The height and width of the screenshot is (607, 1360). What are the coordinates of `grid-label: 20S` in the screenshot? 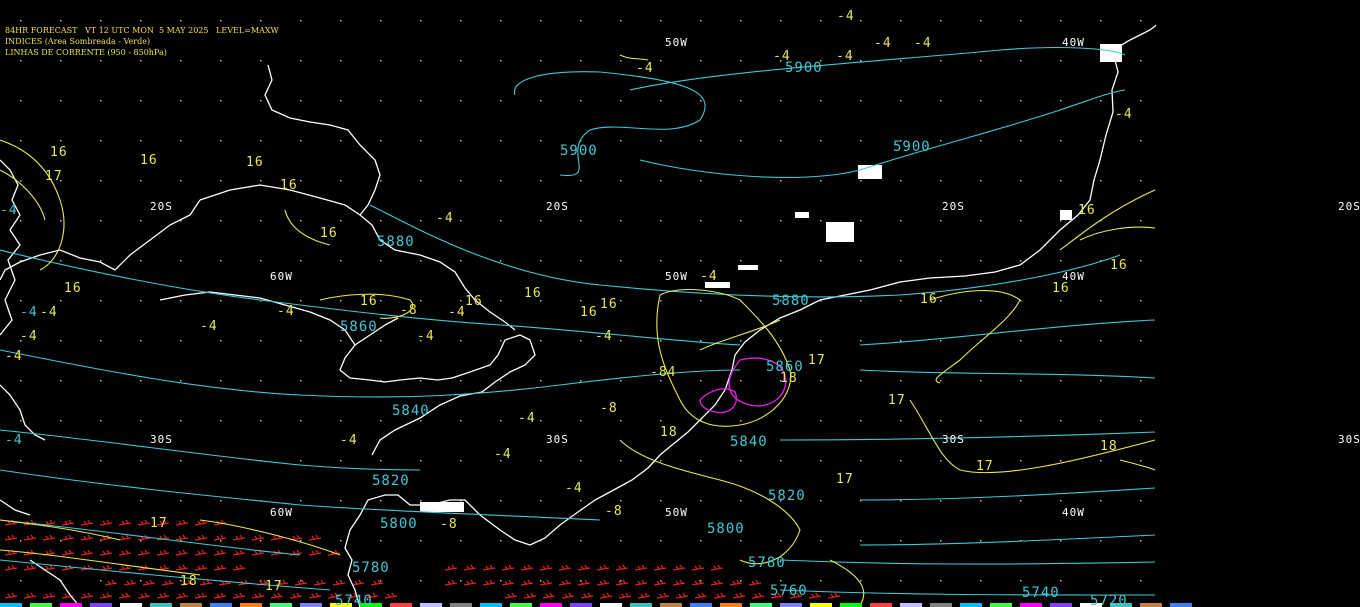 It's located at (161, 206).